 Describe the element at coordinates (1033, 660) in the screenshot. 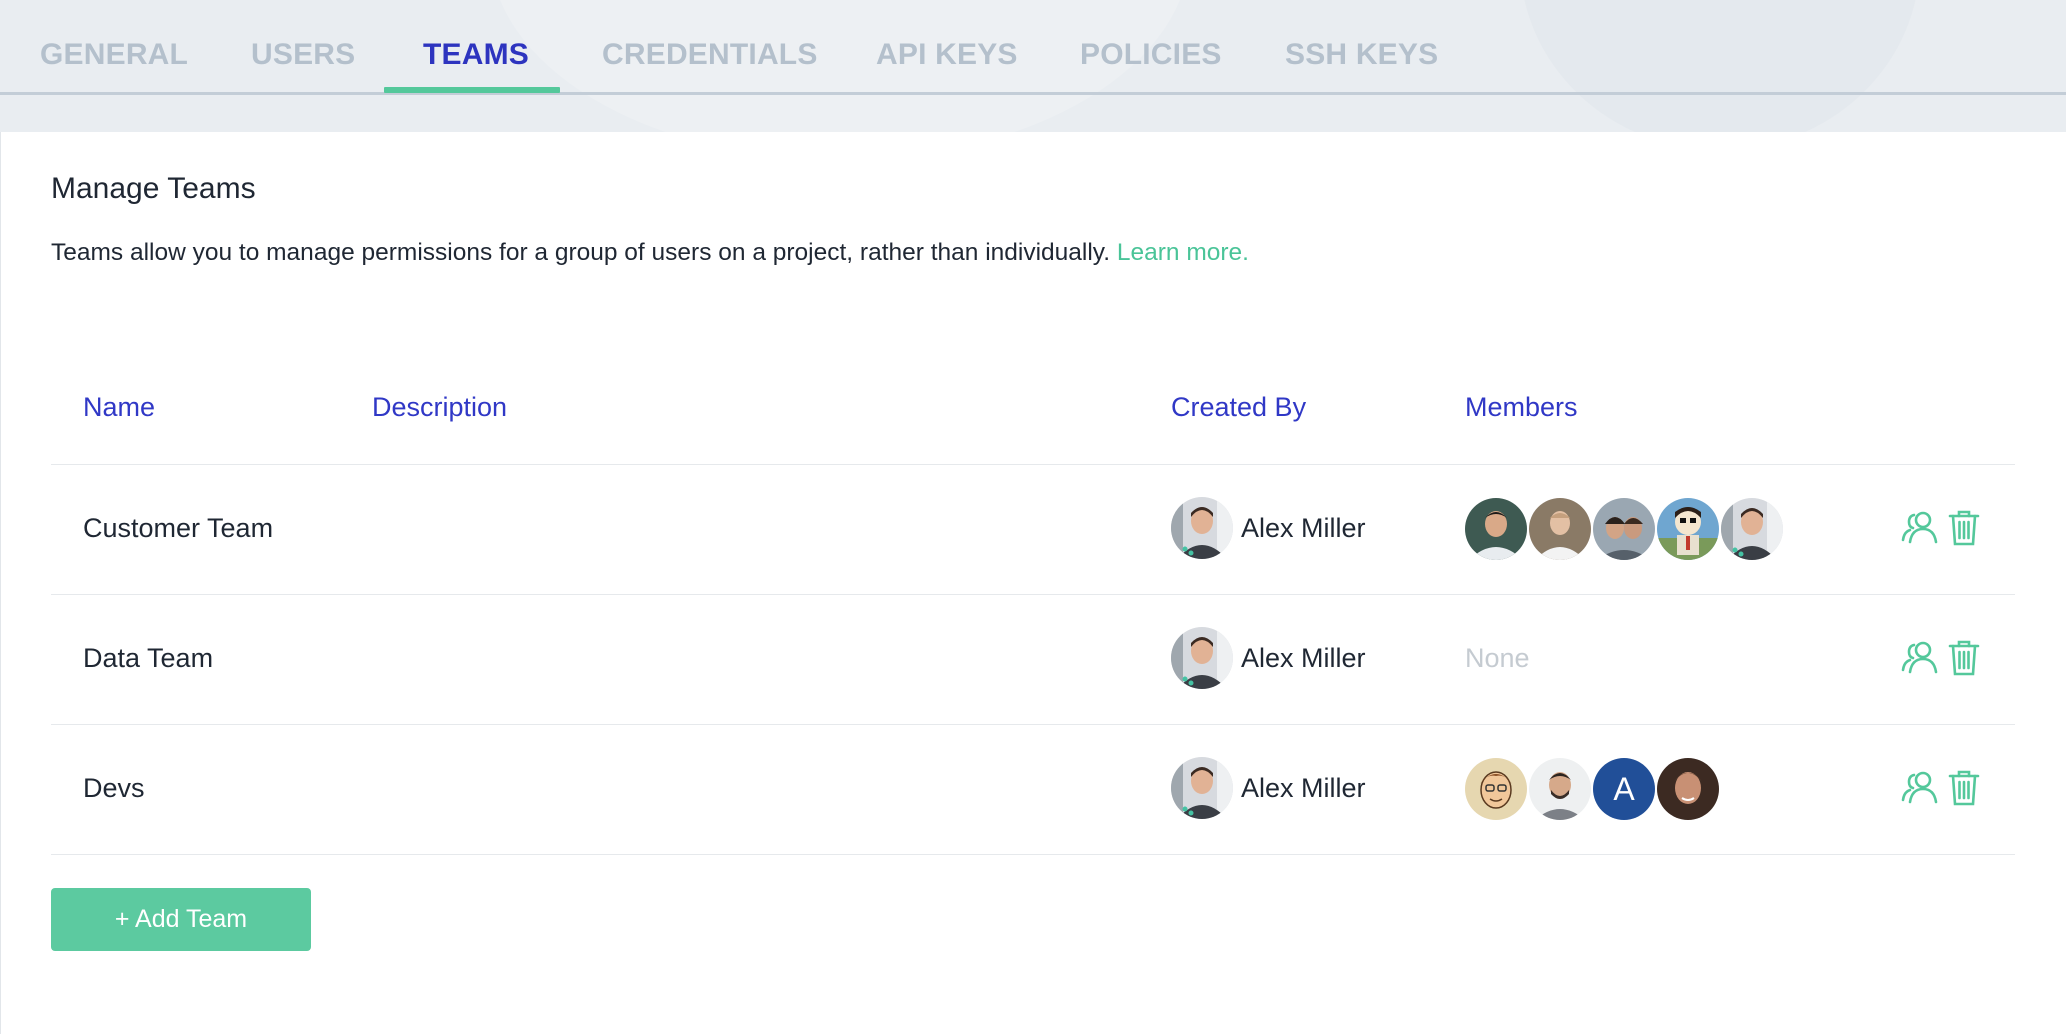

I see `table-row: Data Team Alex Miller None` at that location.